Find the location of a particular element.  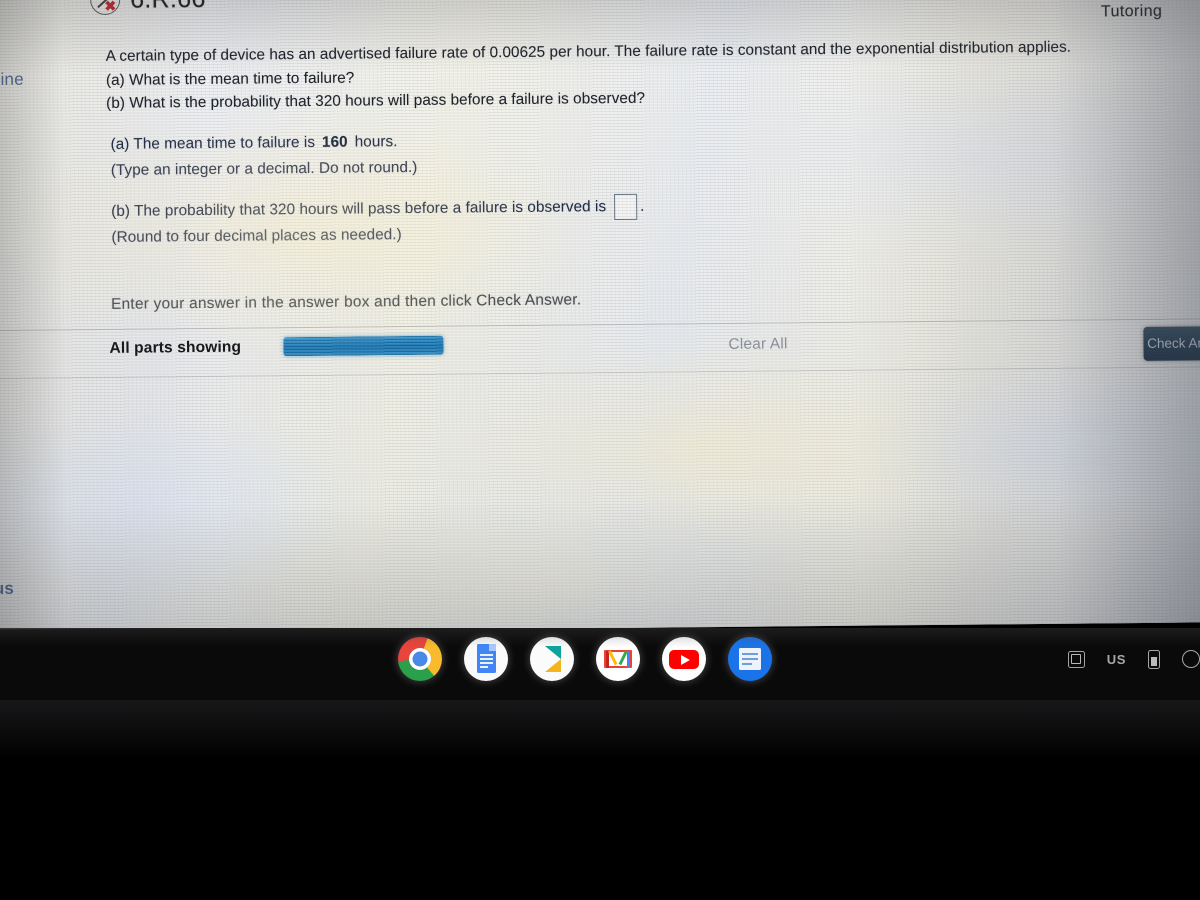

cast-screen-icon is located at coordinates (1076, 659).